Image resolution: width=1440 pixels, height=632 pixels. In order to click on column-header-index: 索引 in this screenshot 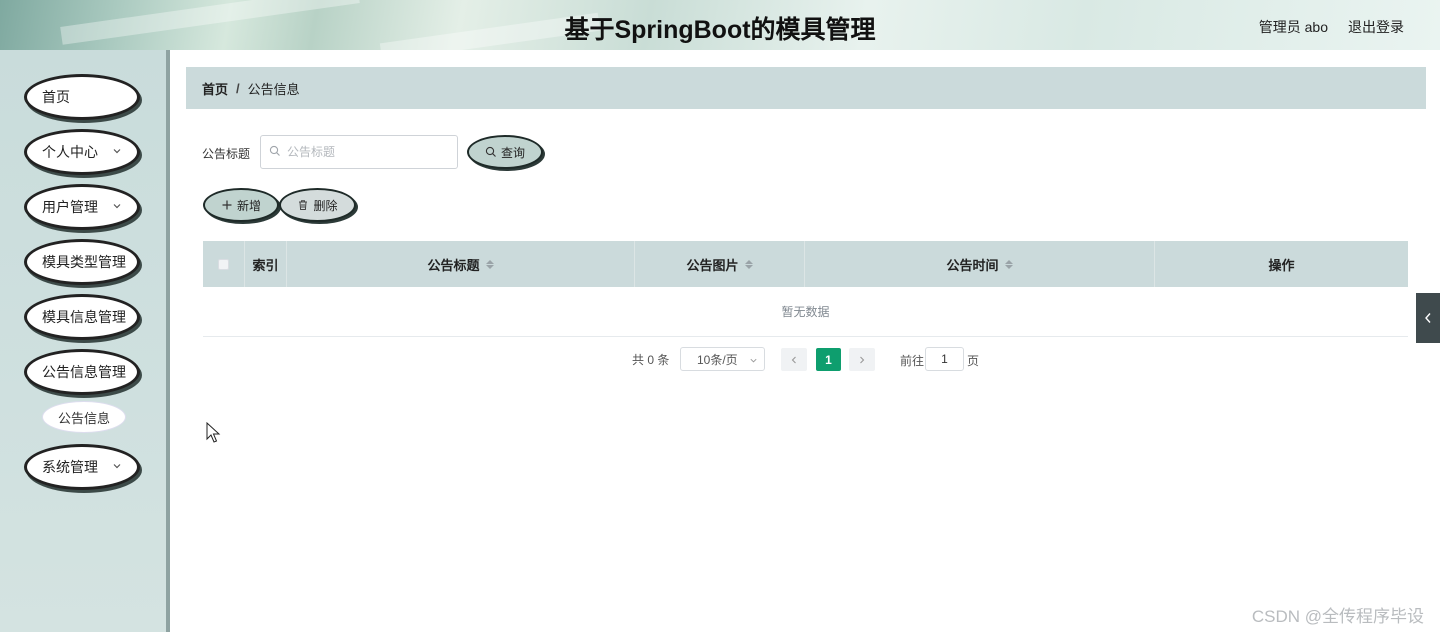, I will do `click(266, 264)`.